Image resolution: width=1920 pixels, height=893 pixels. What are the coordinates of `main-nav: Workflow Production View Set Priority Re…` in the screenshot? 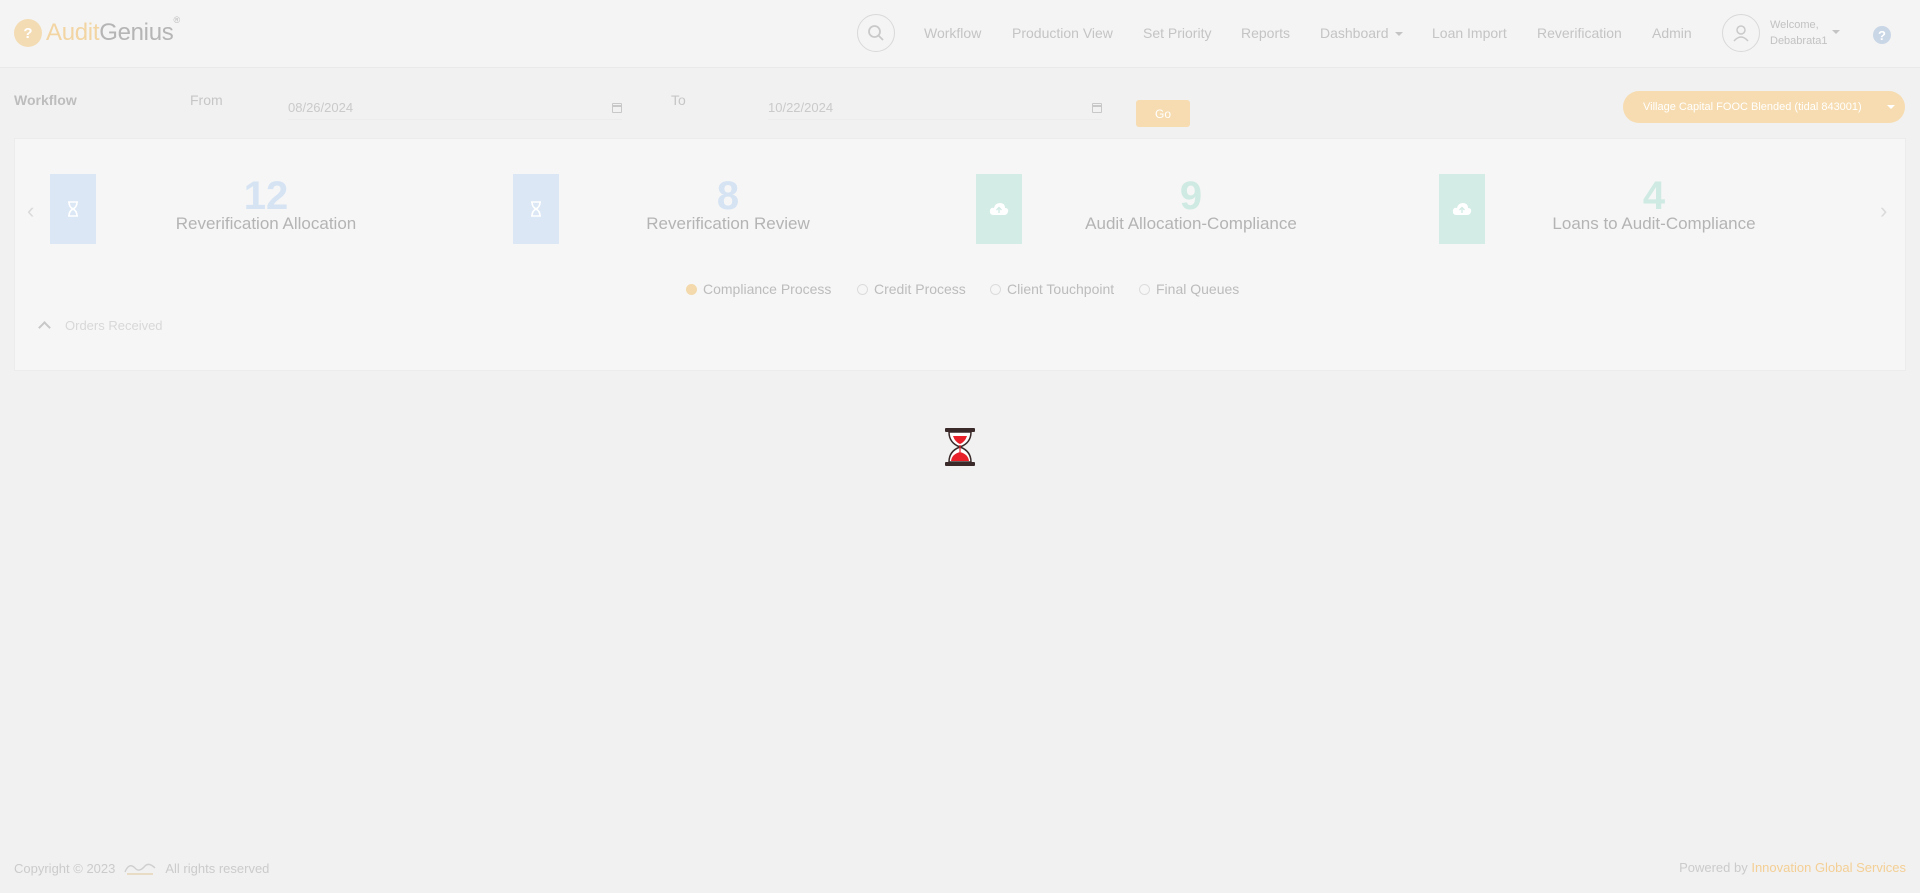 It's located at (960, 35).